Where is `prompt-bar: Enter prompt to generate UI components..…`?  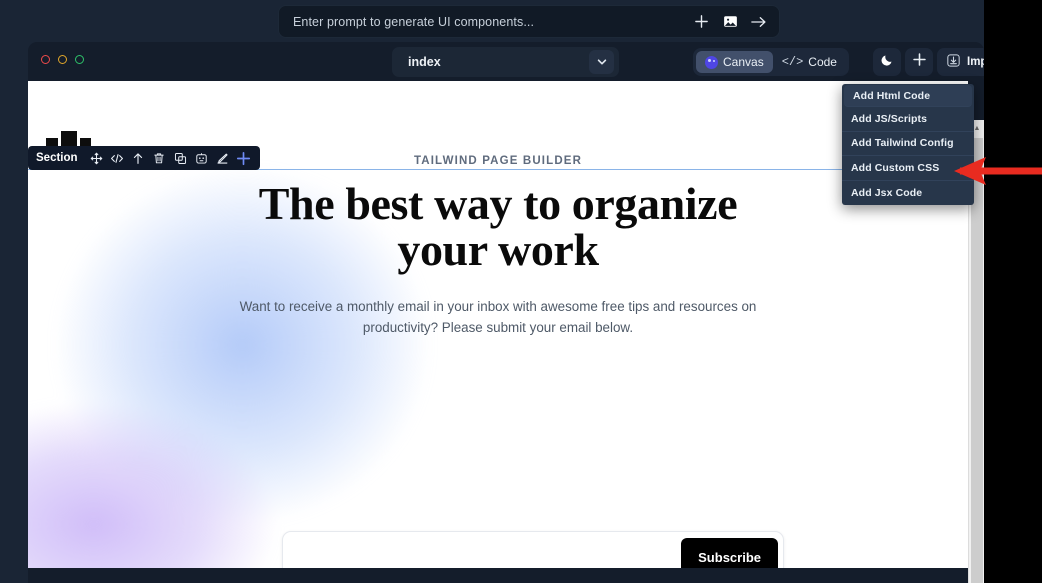
prompt-bar: Enter prompt to generate UI components..… is located at coordinates (529, 21).